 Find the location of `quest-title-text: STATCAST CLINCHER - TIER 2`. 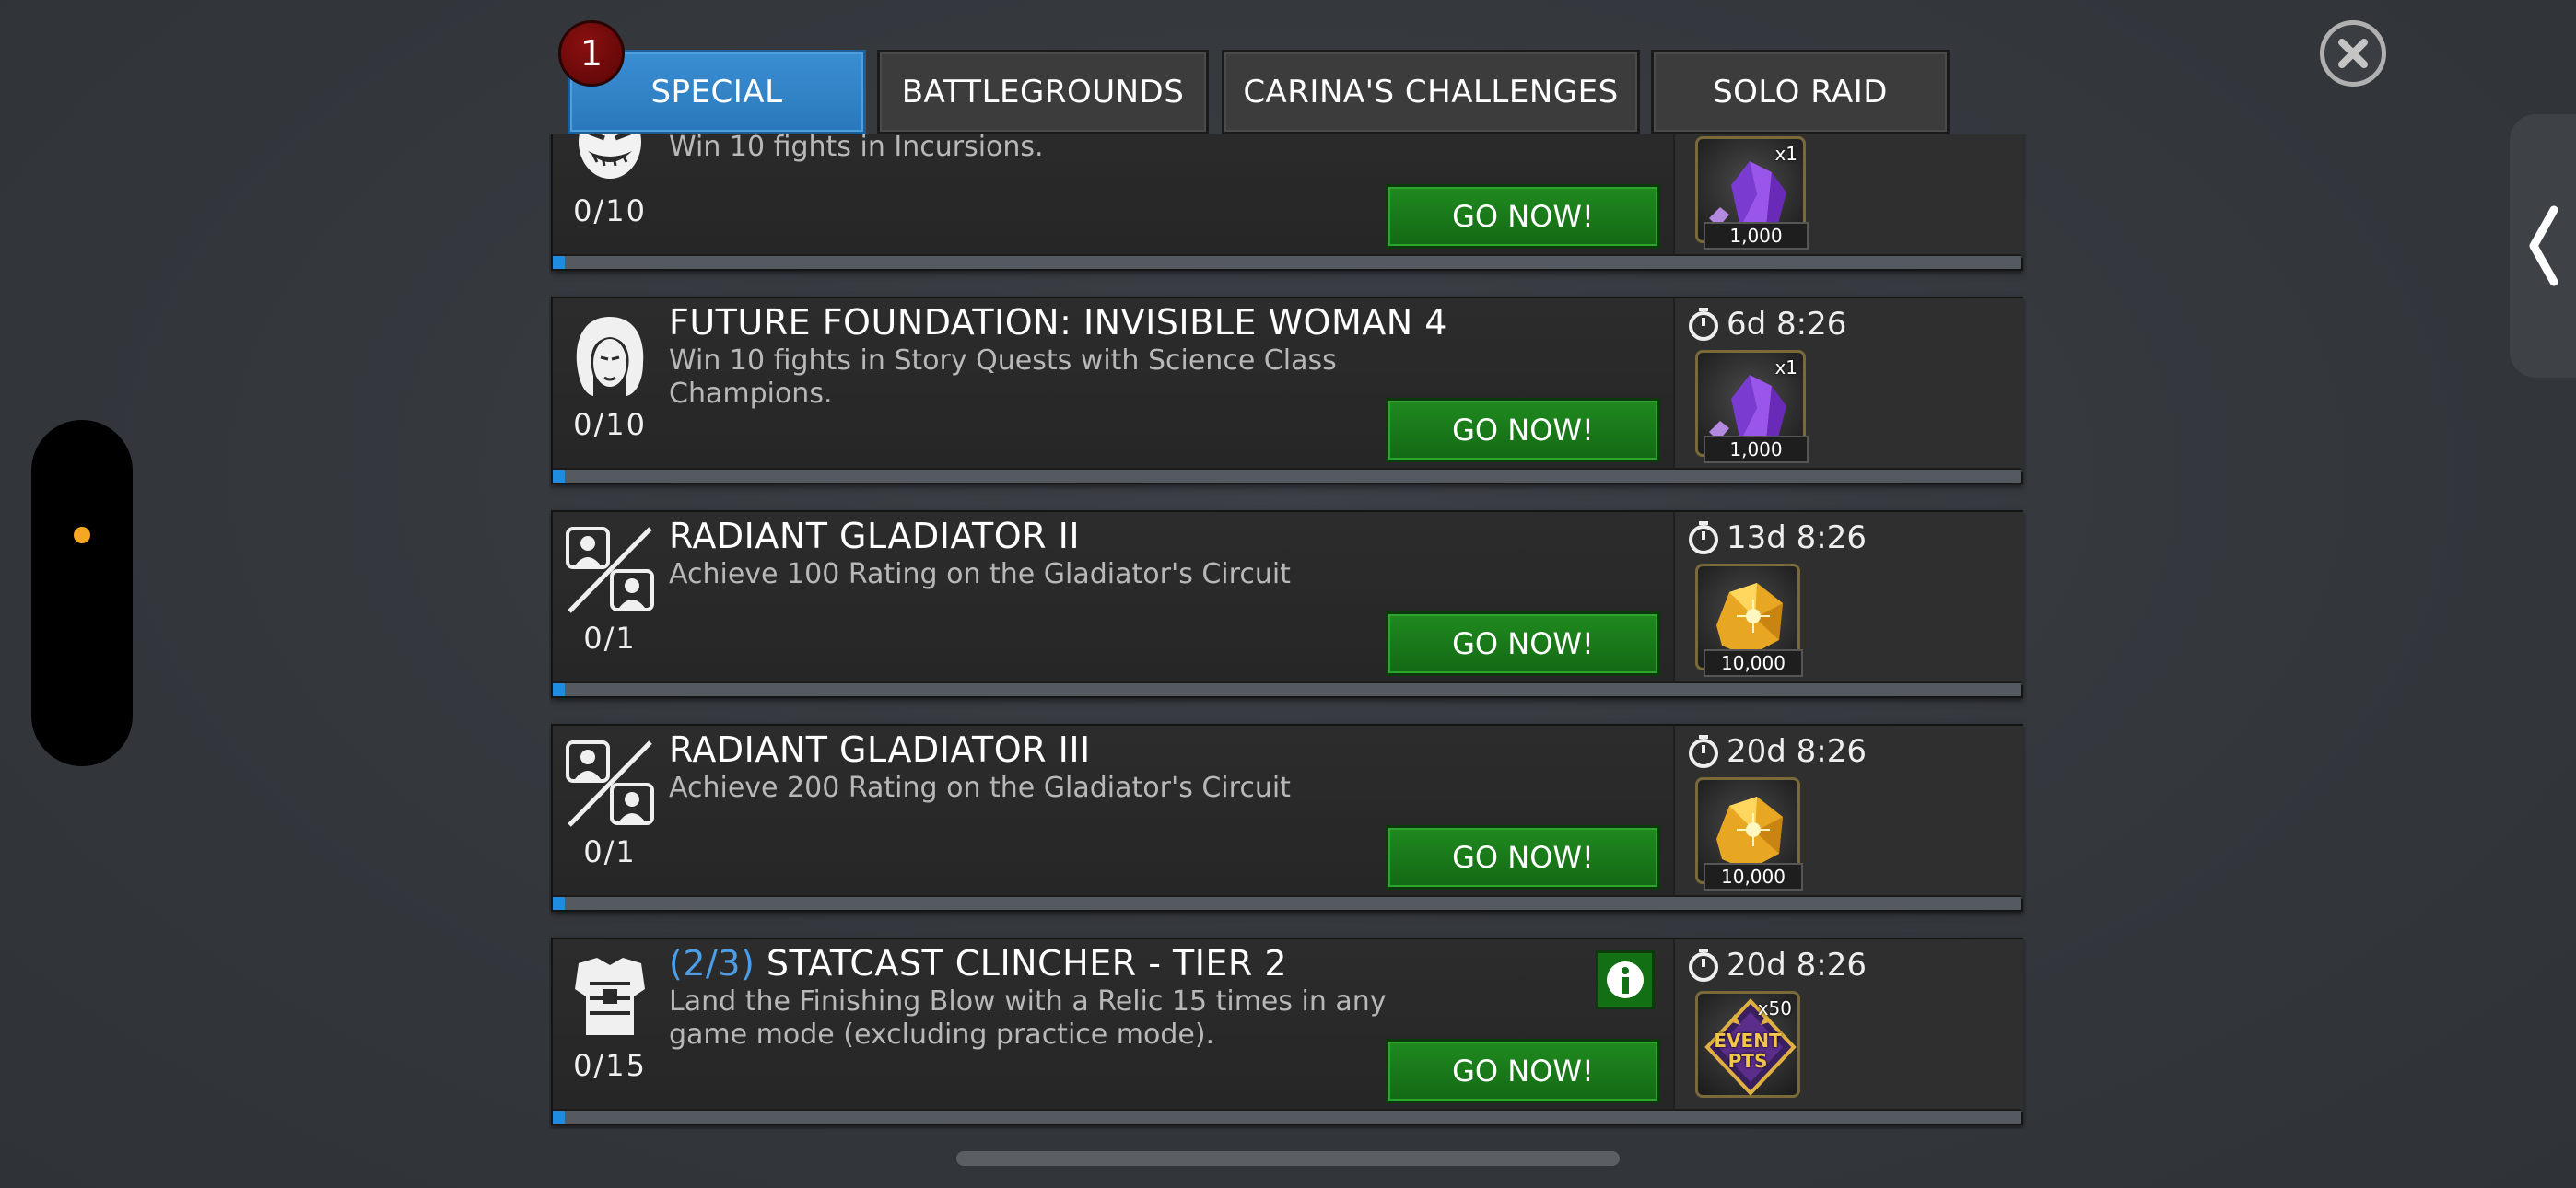

quest-title-text: STATCAST CLINCHER - TIER 2 is located at coordinates (1027, 964).